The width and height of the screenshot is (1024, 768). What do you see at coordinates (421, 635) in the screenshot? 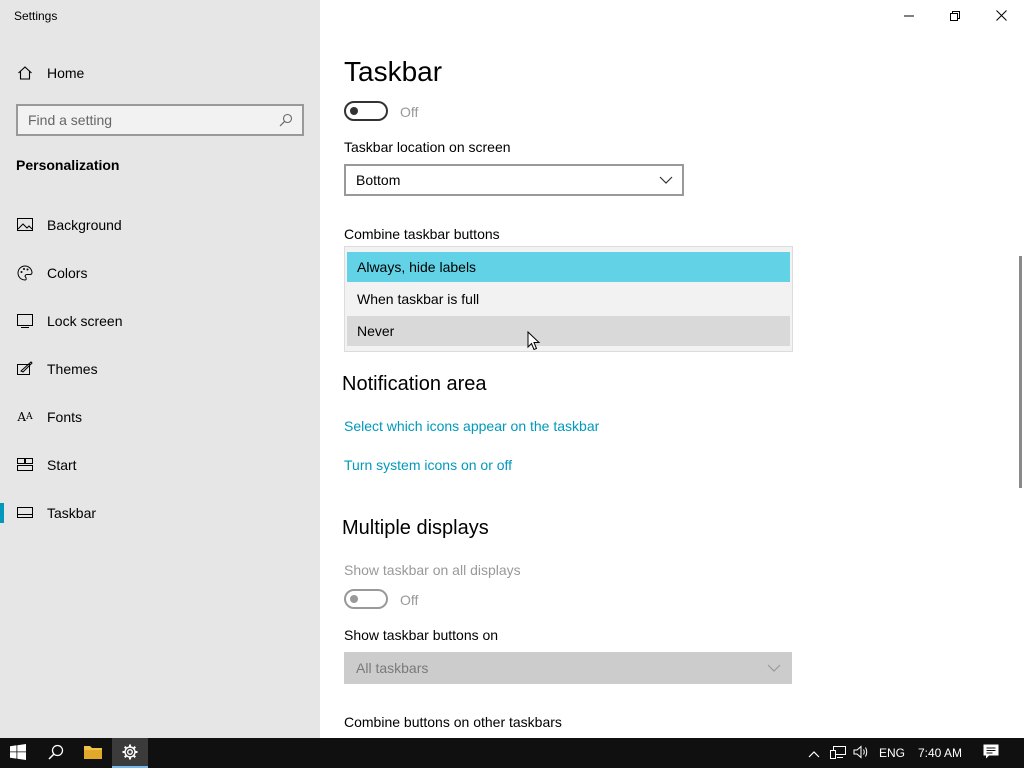
I see `buttons-on-label: Show taskbar buttons on` at bounding box center [421, 635].